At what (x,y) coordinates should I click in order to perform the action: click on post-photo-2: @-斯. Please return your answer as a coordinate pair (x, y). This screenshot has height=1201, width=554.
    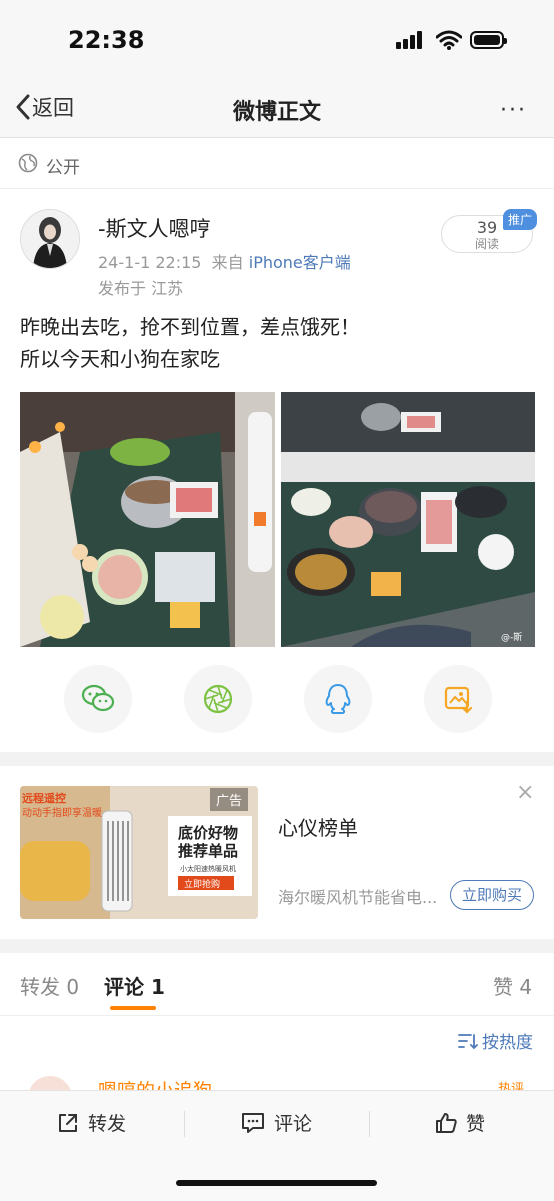
    Looking at the image, I should click on (408, 519).